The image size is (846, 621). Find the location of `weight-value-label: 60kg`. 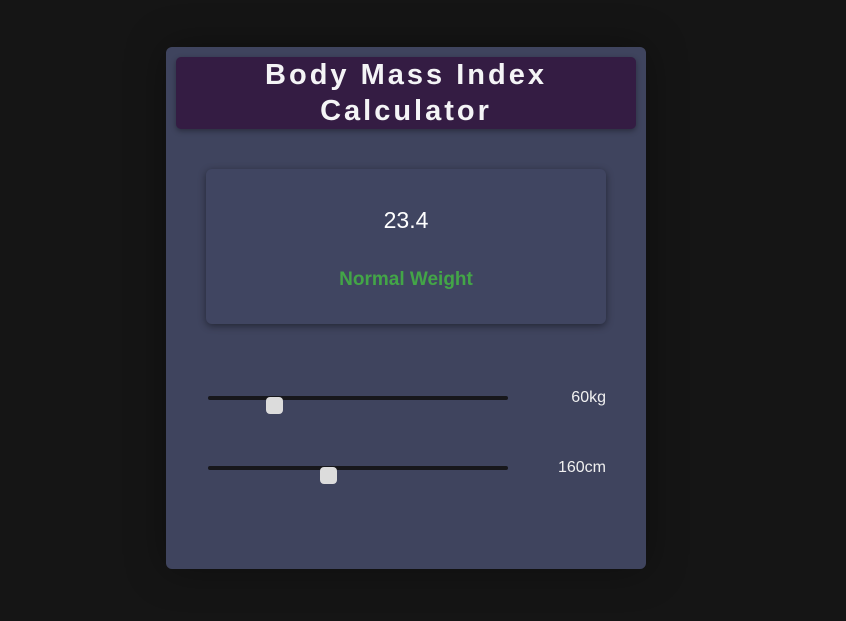

weight-value-label: 60kg is located at coordinates (588, 397).